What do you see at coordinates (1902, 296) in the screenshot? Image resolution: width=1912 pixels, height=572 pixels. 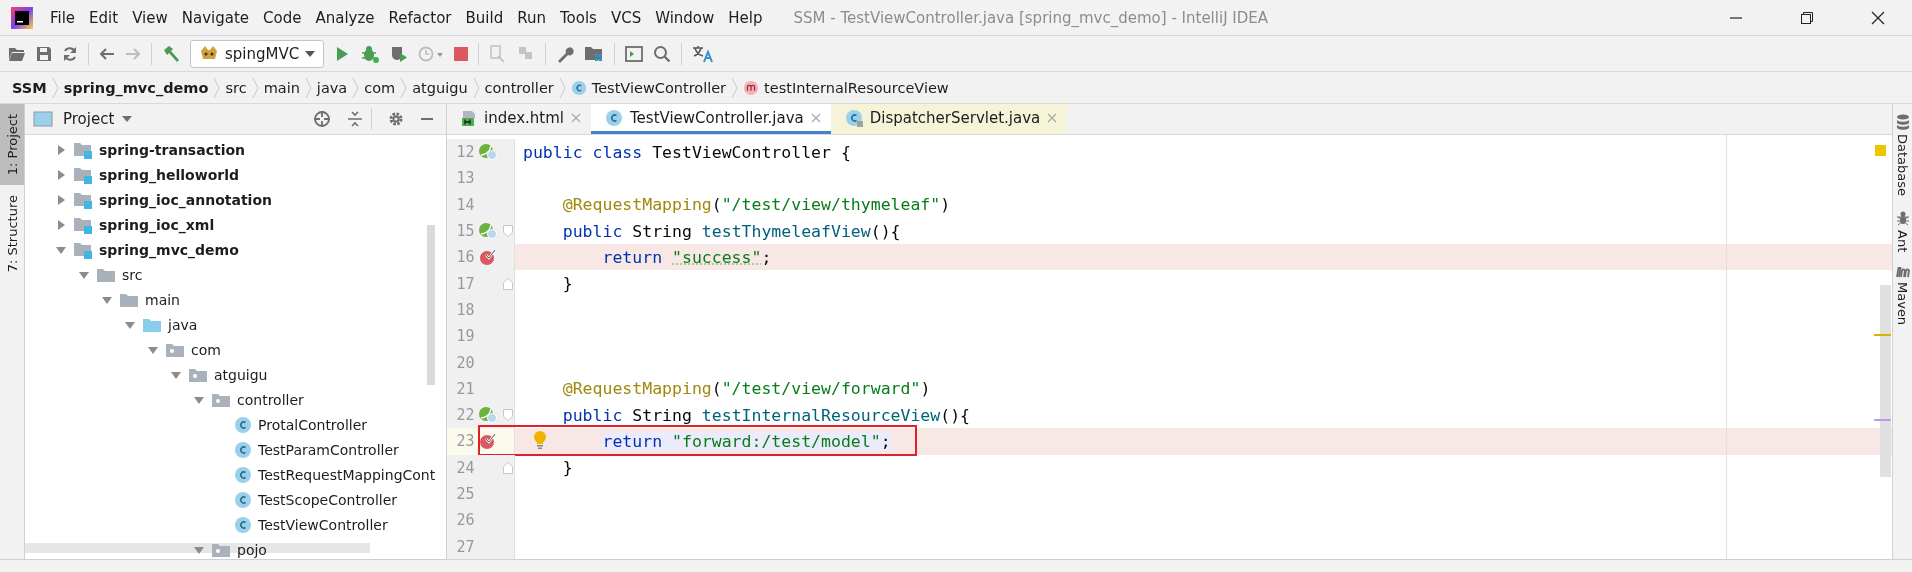 I see `tool-window-tab: Maven` at bounding box center [1902, 296].